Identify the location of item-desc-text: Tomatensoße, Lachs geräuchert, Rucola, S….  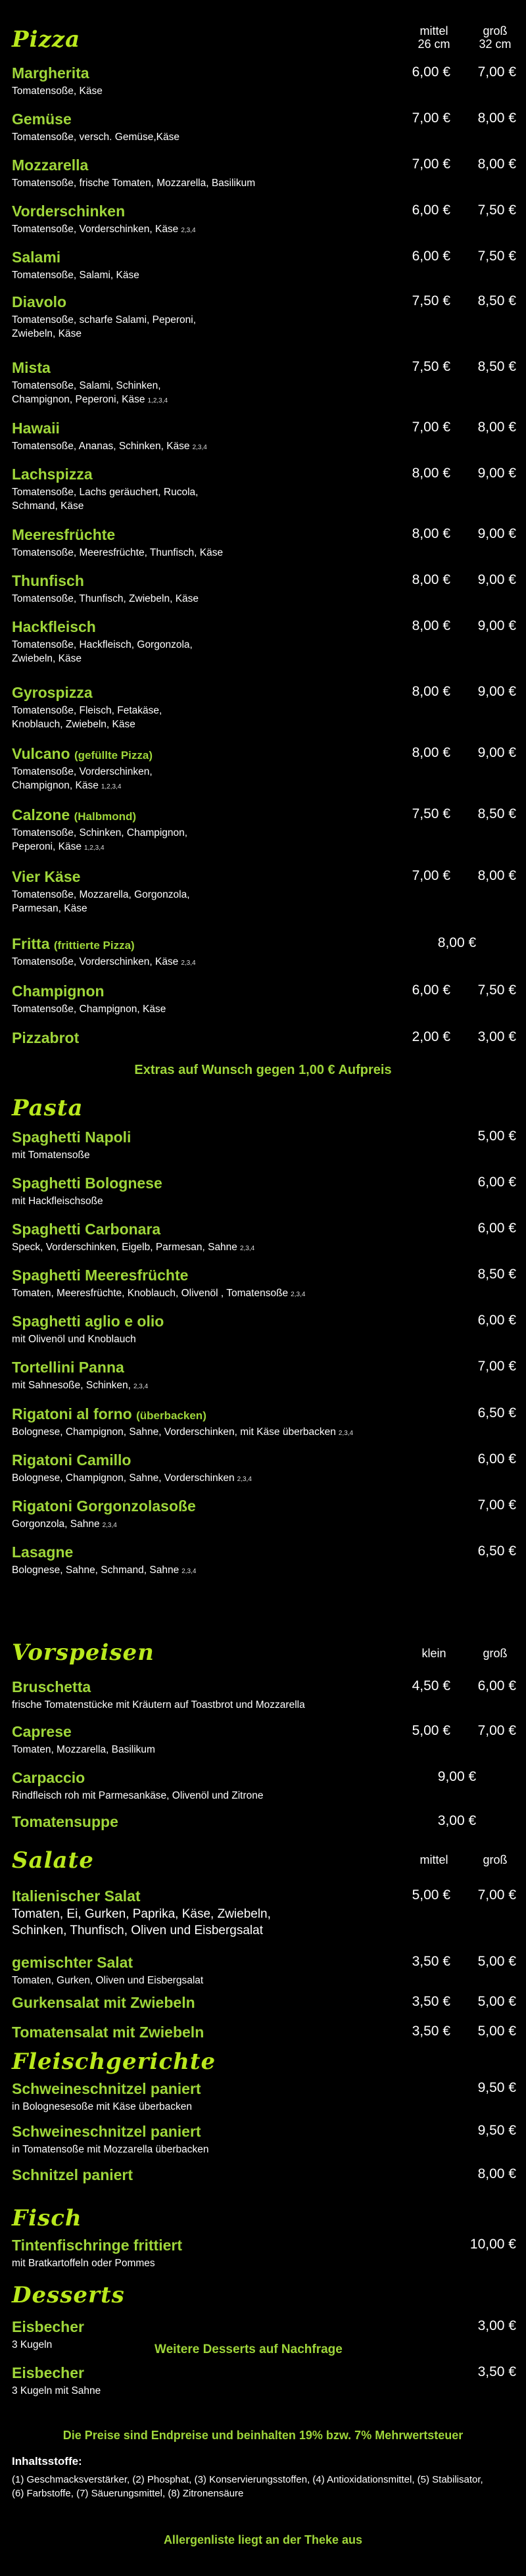
(105, 500).